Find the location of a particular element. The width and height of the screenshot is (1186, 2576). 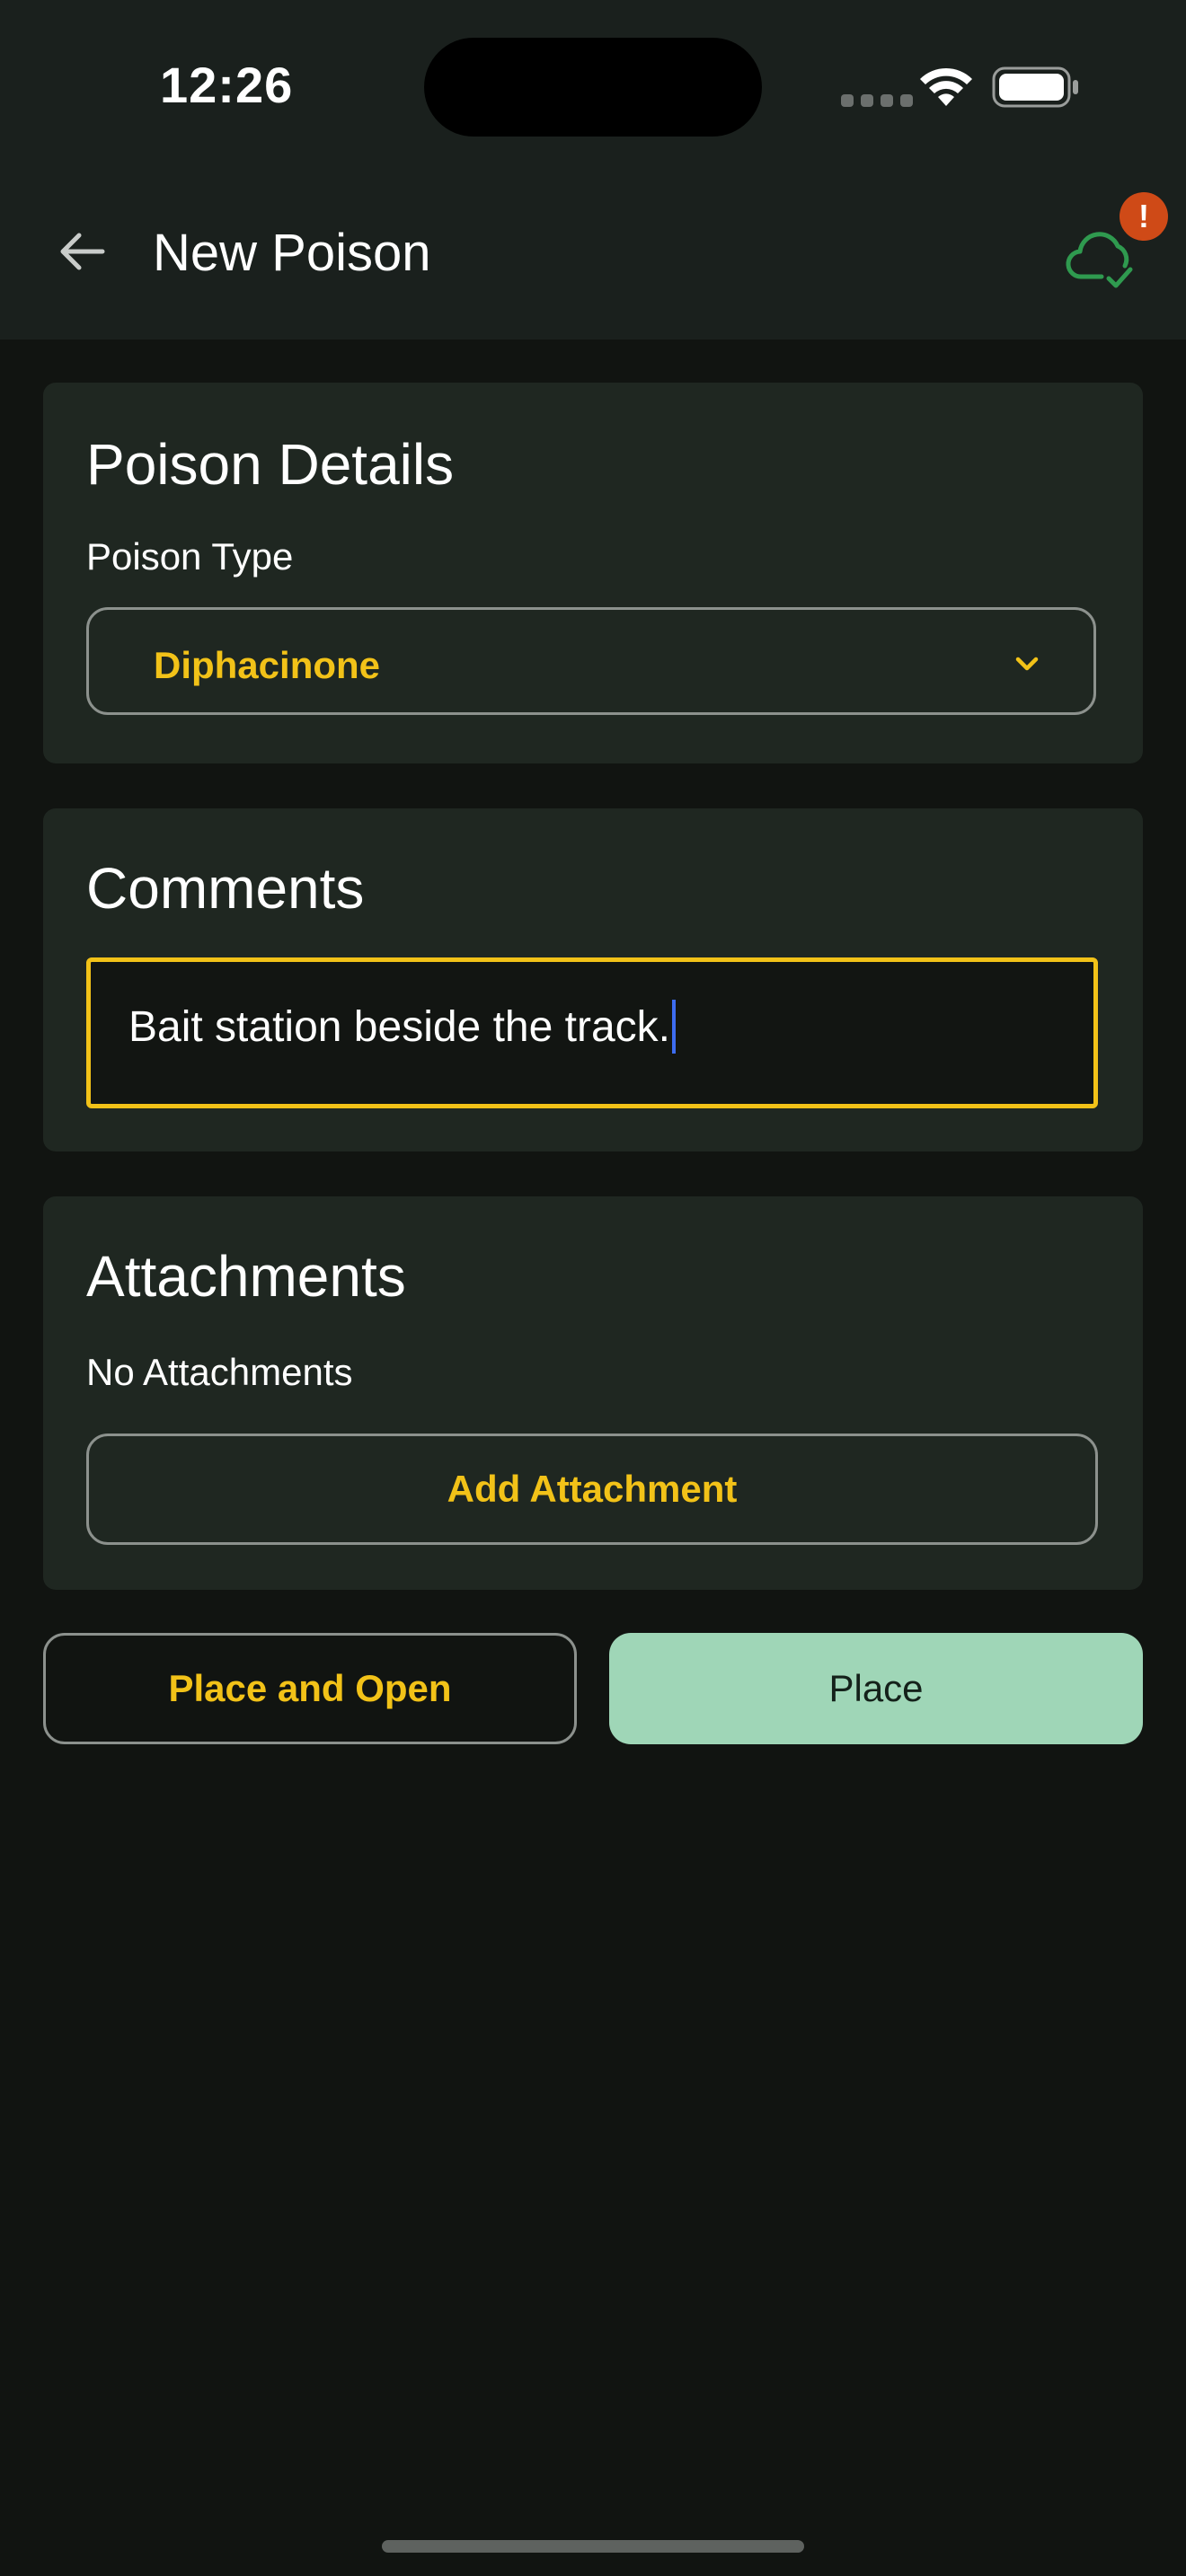

home-indicator is located at coordinates (593, 2546).